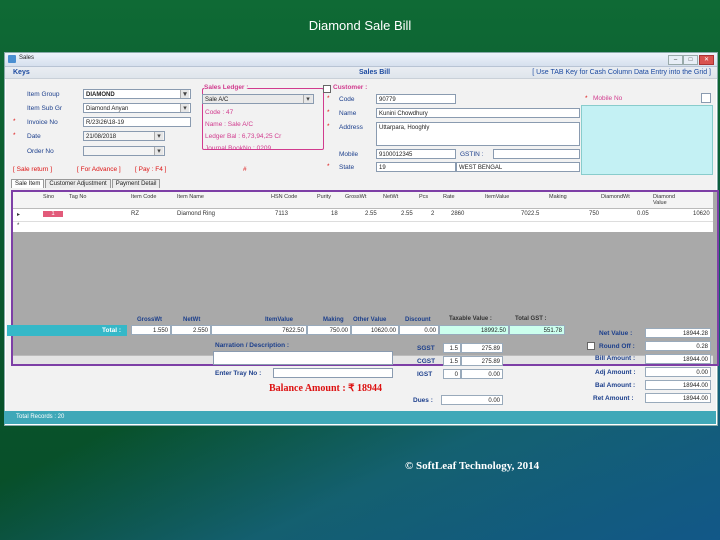 The height and width of the screenshot is (540, 720). Describe the element at coordinates (259, 330) in the screenshot. I see `total-itemvalue: 7622.50` at that location.